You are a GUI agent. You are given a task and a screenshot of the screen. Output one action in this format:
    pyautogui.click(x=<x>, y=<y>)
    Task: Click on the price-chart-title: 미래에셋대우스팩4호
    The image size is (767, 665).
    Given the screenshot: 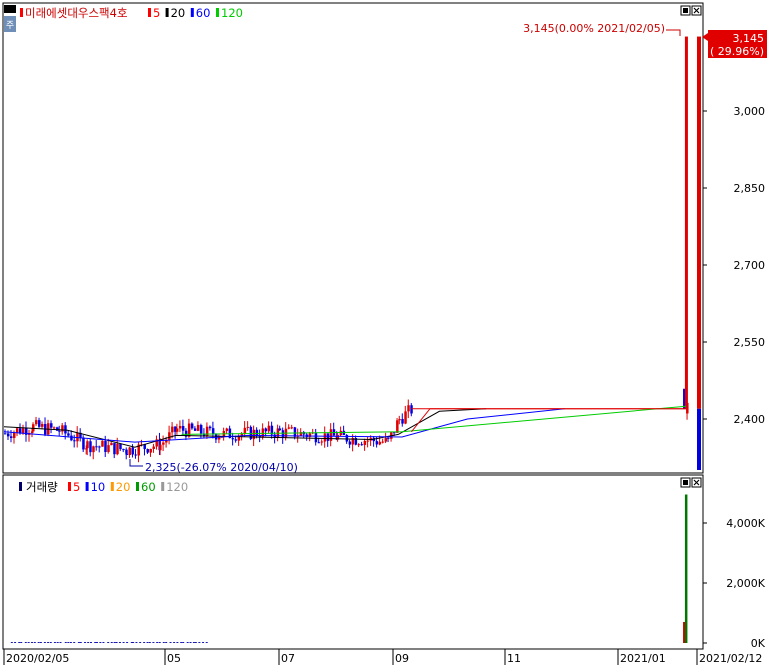 What is the action you would take?
    pyautogui.click(x=76, y=13)
    